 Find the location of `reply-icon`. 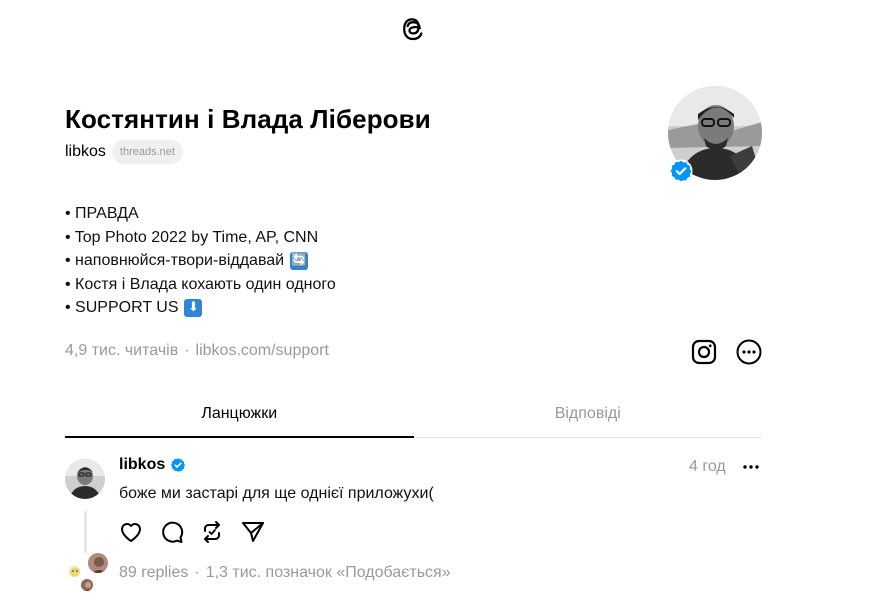

reply-icon is located at coordinates (172, 532).